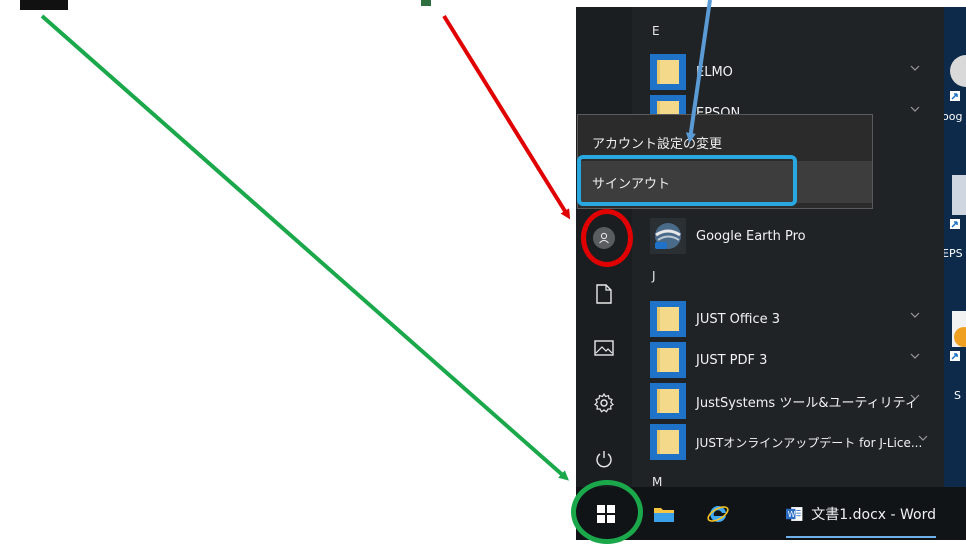 This screenshot has height=544, width=966. Describe the element at coordinates (698, 71) in the screenshot. I see `blue-arrow` at that location.